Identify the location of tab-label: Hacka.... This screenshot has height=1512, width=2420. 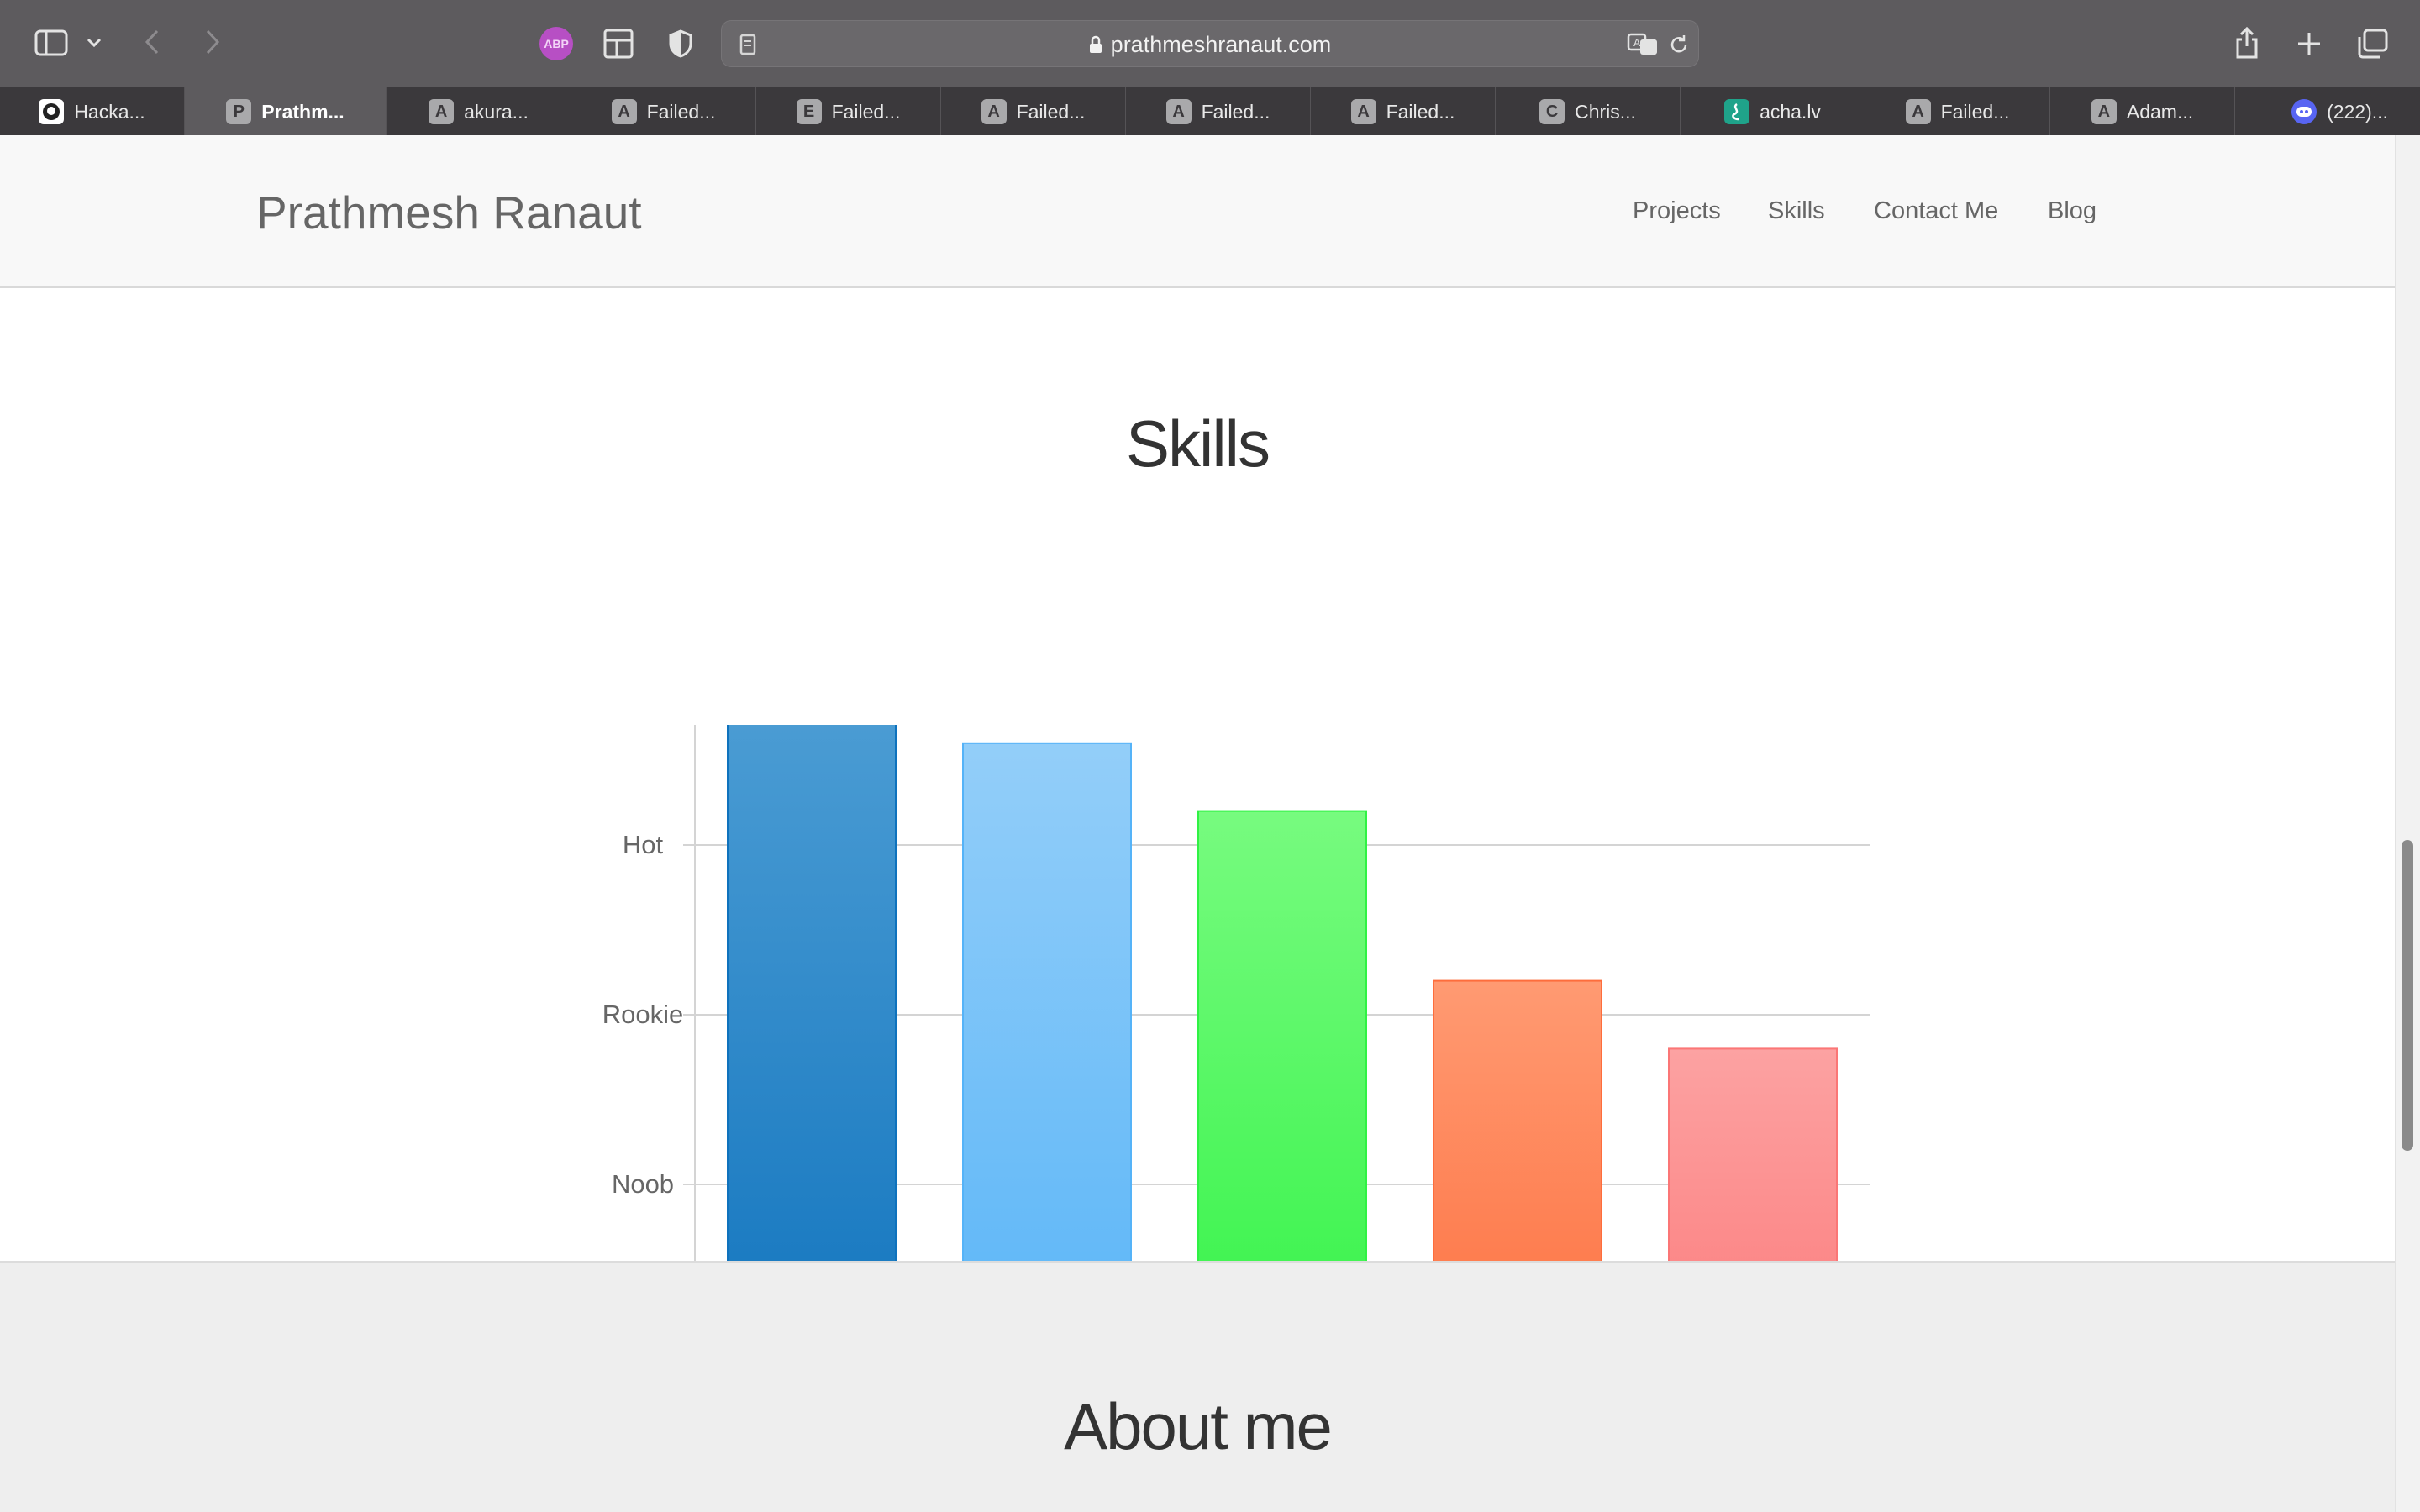
(109, 111).